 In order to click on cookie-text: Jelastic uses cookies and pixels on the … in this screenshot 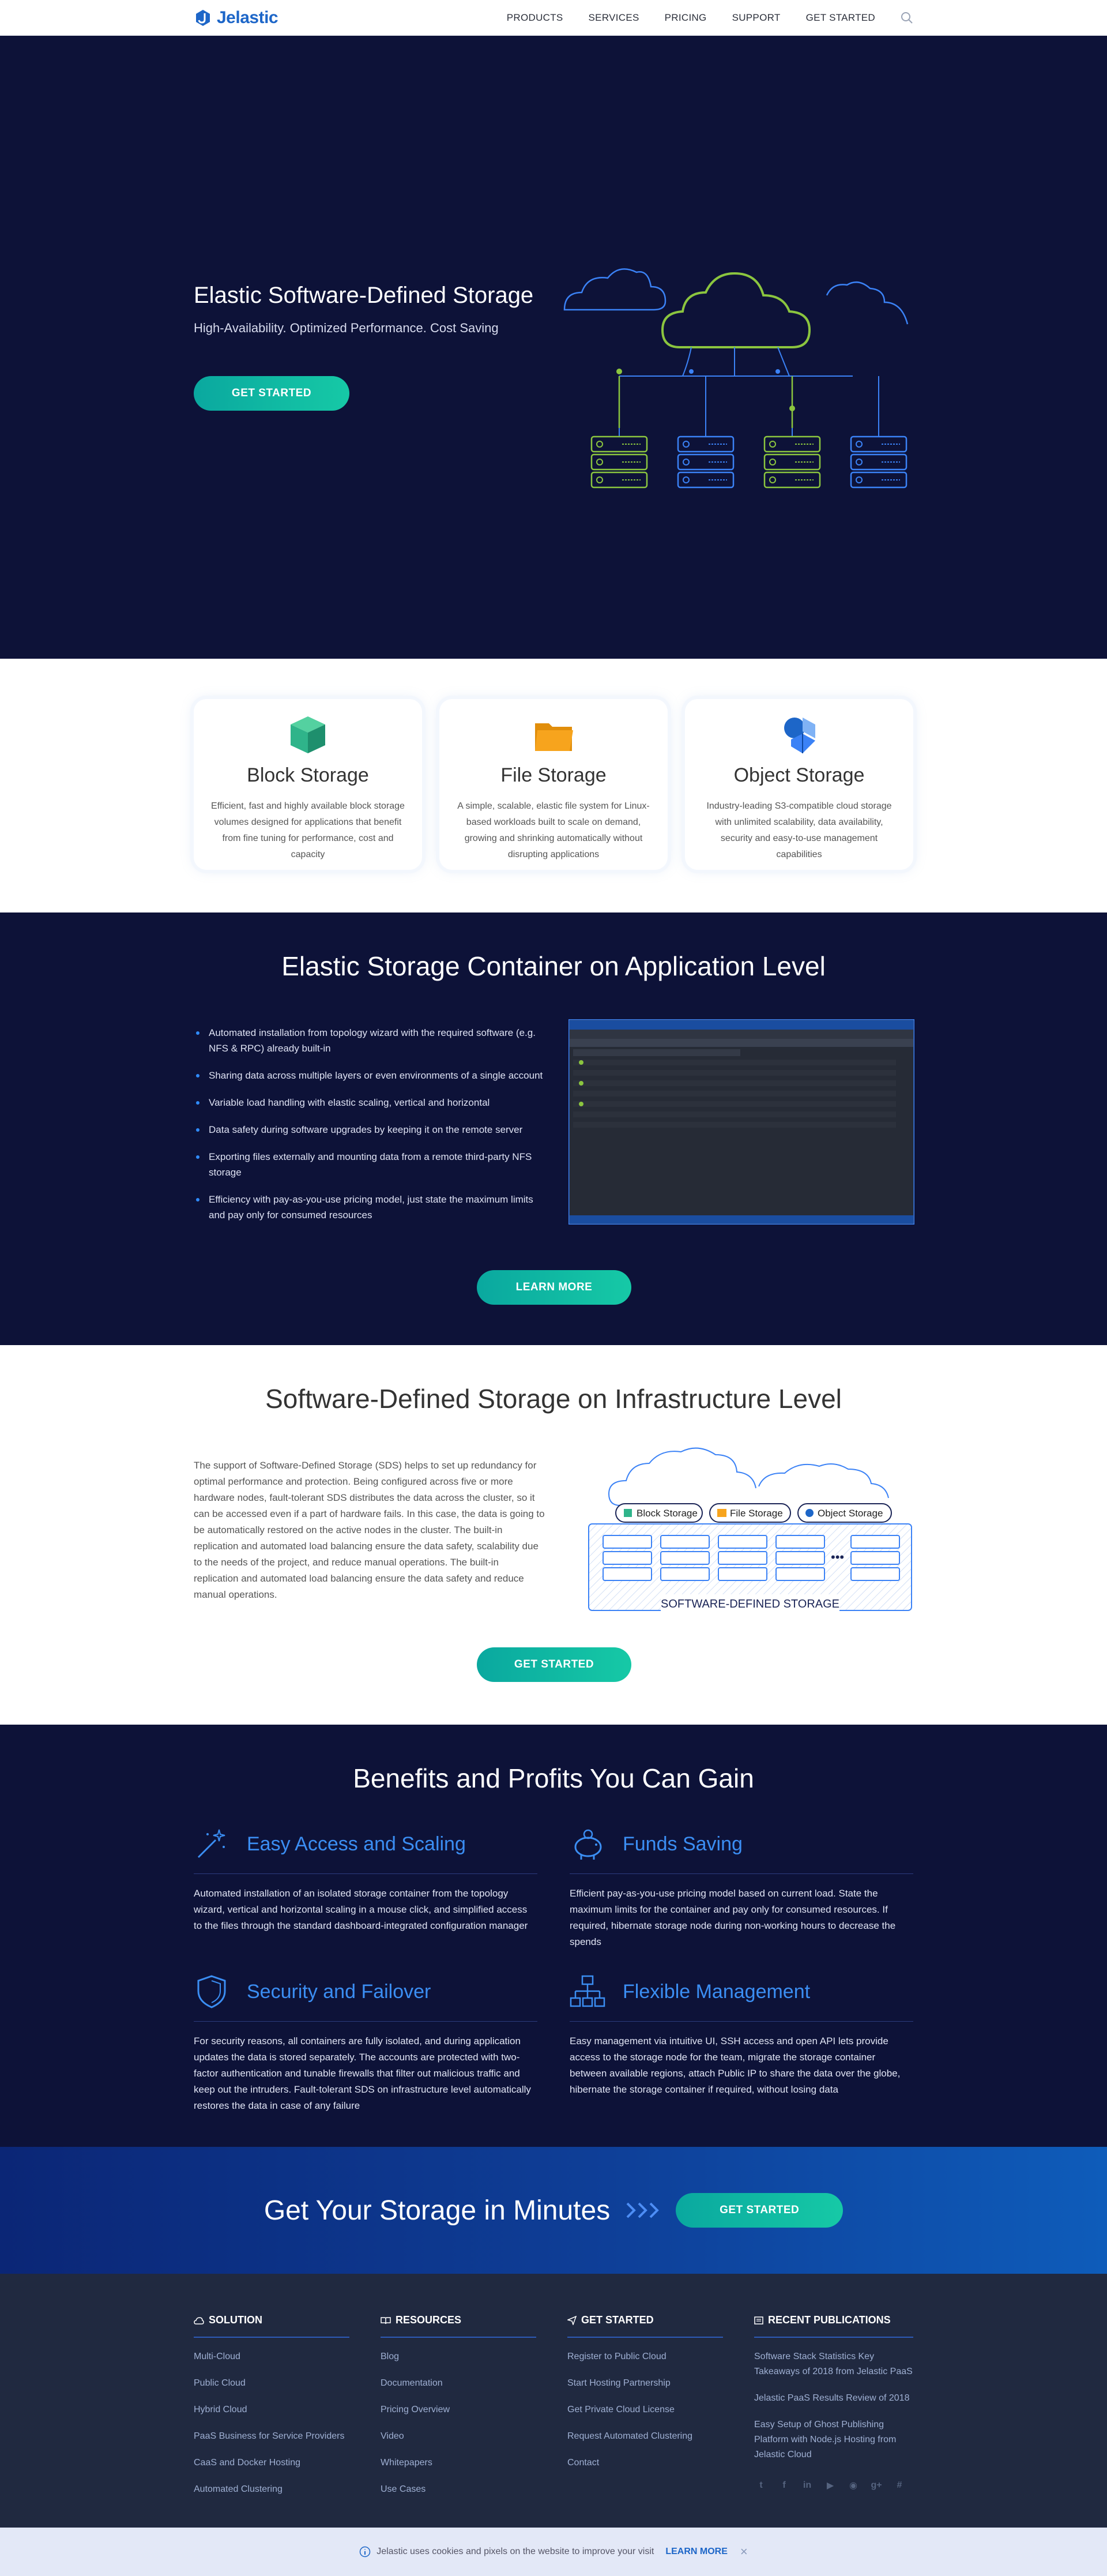, I will do `click(515, 2551)`.